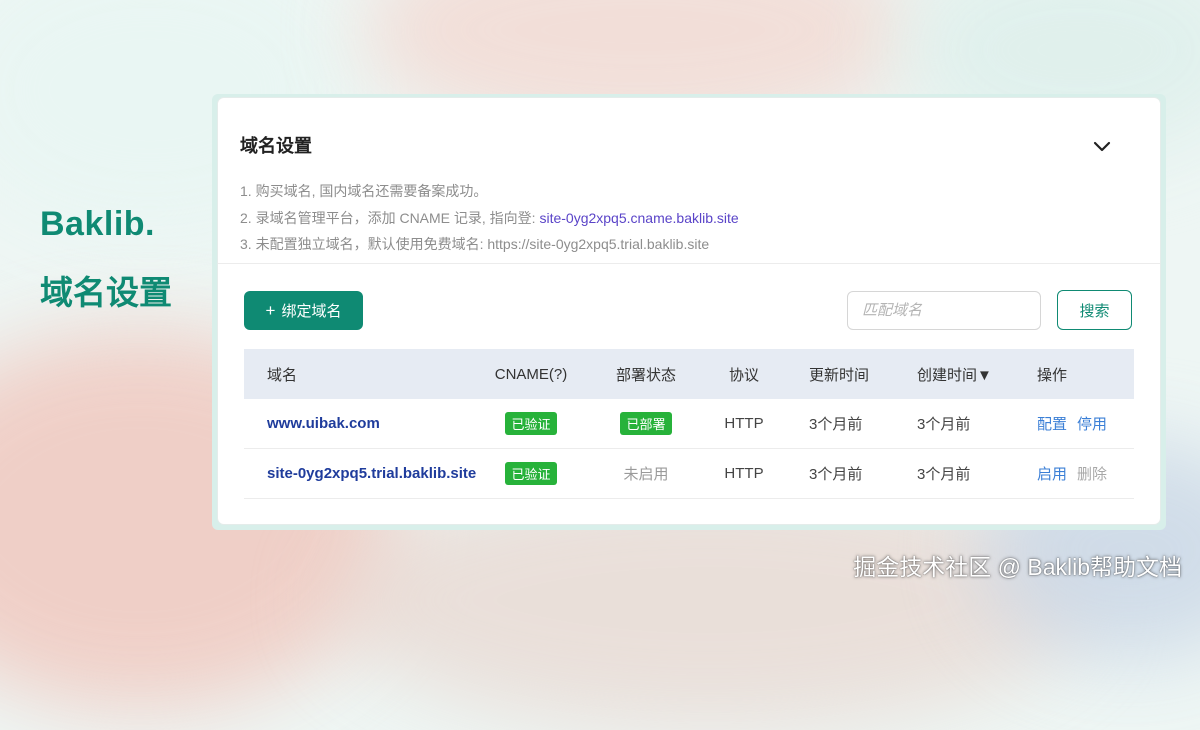 This screenshot has width=1200, height=730. I want to click on chevron-down-icon, so click(1102, 146).